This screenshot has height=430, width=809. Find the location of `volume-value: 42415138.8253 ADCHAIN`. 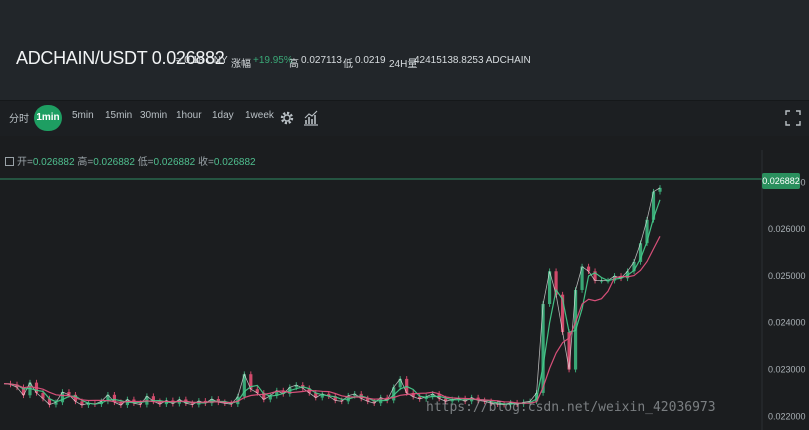

volume-value: 42415138.8253 ADCHAIN is located at coordinates (472, 60).